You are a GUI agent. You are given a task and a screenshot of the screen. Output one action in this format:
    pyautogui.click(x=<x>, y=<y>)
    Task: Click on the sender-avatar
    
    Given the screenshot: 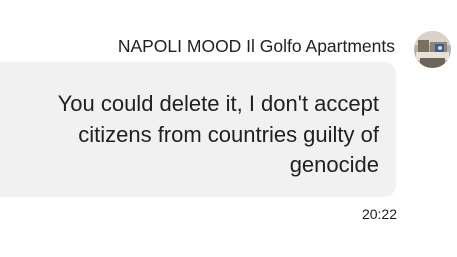 What is the action you would take?
    pyautogui.click(x=432, y=49)
    